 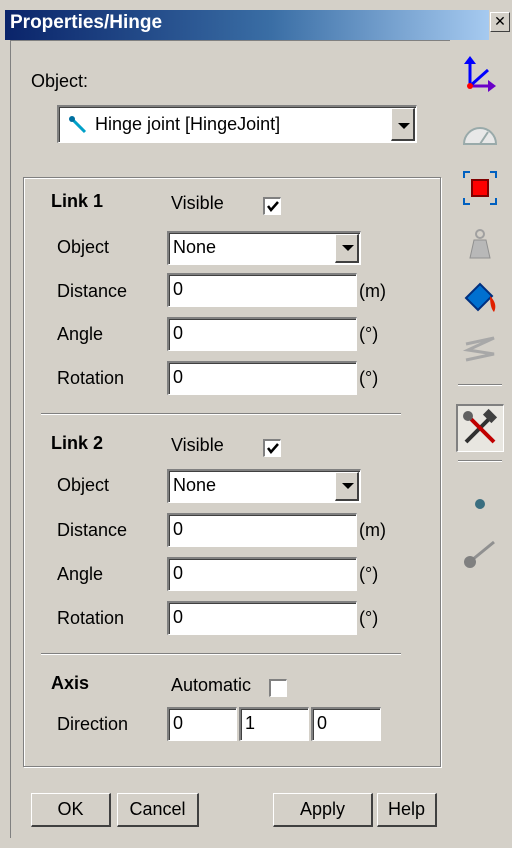 I want to click on axis-heading: Axis, so click(x=70, y=683).